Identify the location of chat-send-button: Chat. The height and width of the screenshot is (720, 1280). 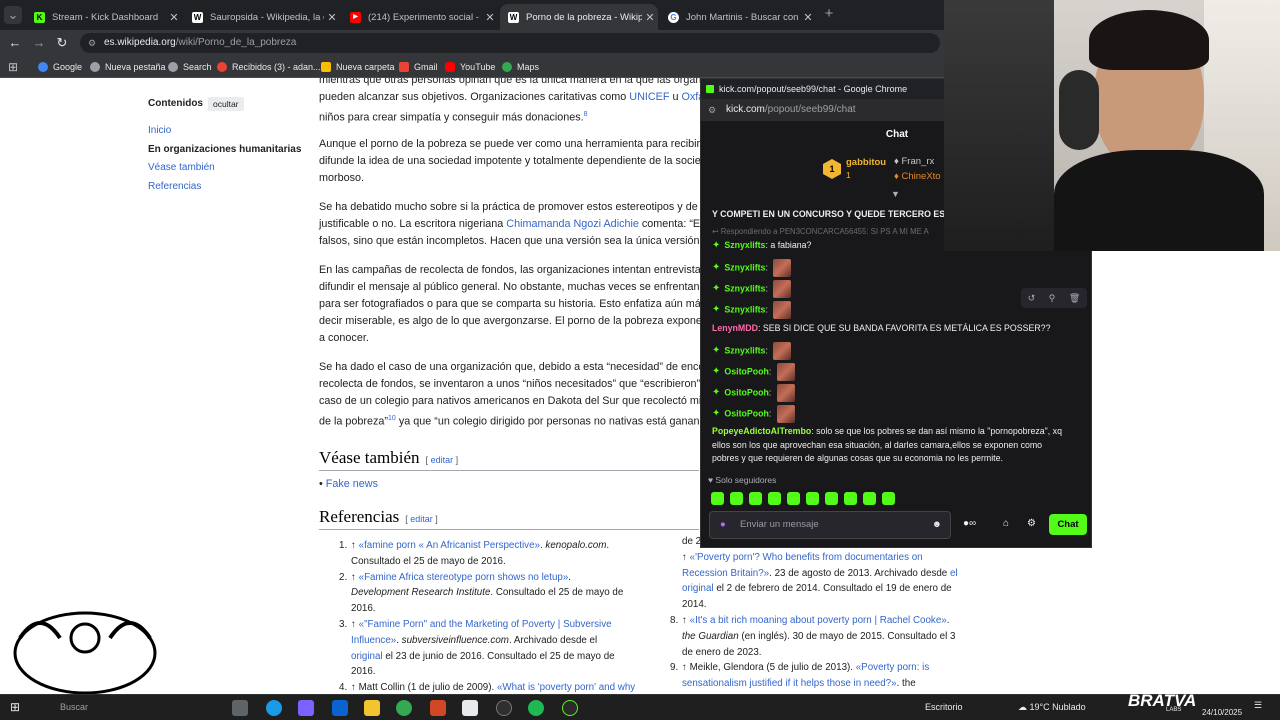
(1068, 524).